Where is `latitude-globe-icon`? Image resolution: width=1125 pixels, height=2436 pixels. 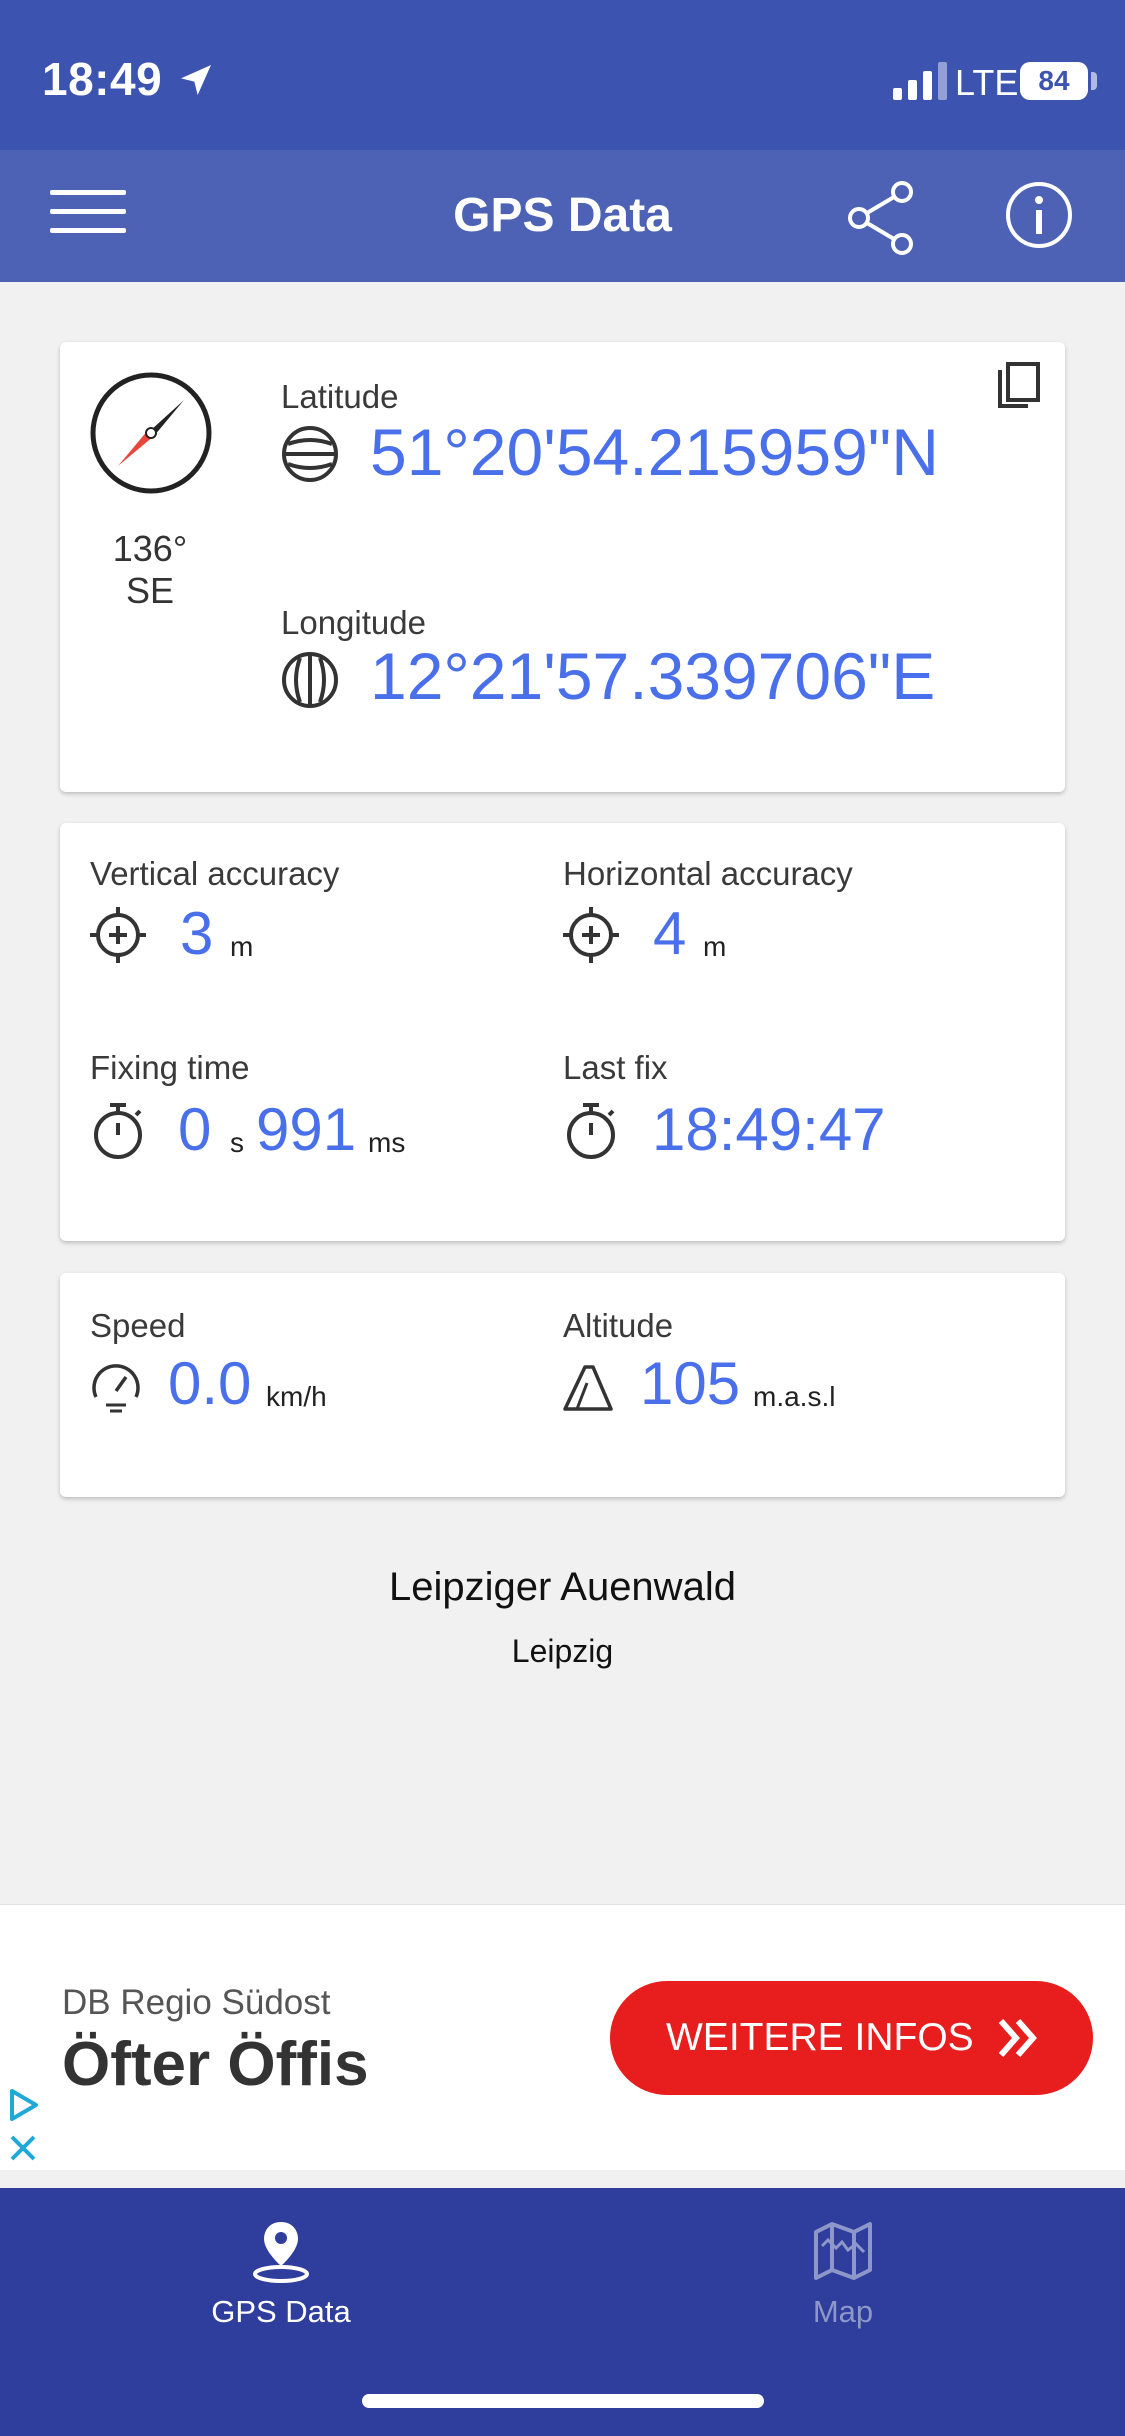 latitude-globe-icon is located at coordinates (310, 454).